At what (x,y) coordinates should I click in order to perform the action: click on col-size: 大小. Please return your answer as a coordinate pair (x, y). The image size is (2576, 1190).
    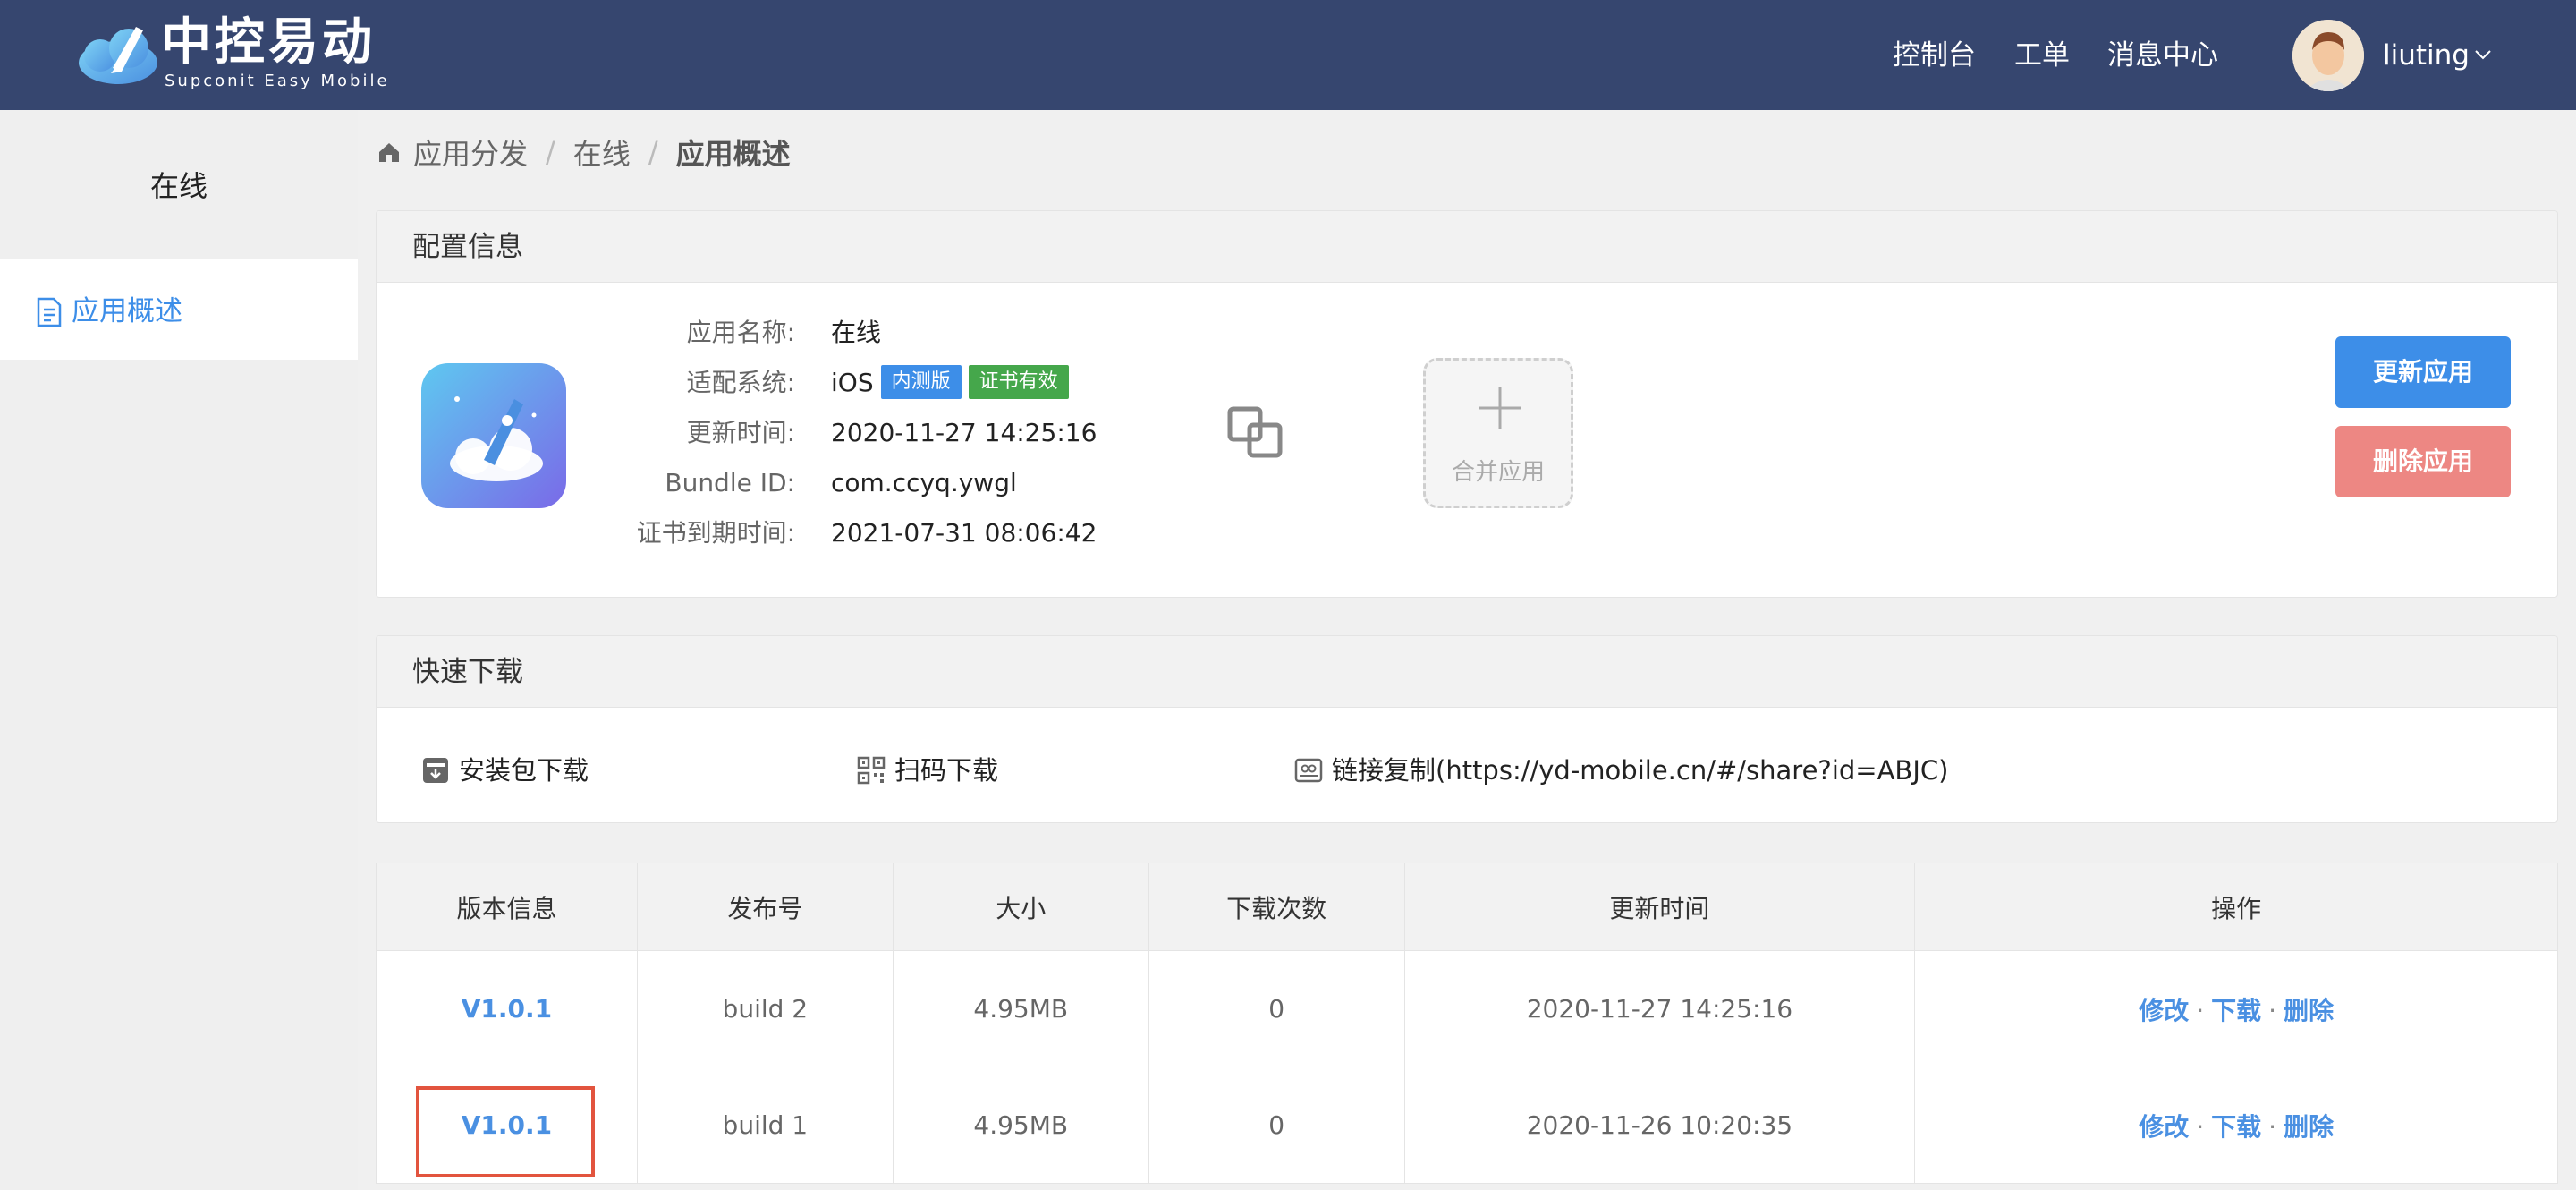
    Looking at the image, I should click on (1020, 907).